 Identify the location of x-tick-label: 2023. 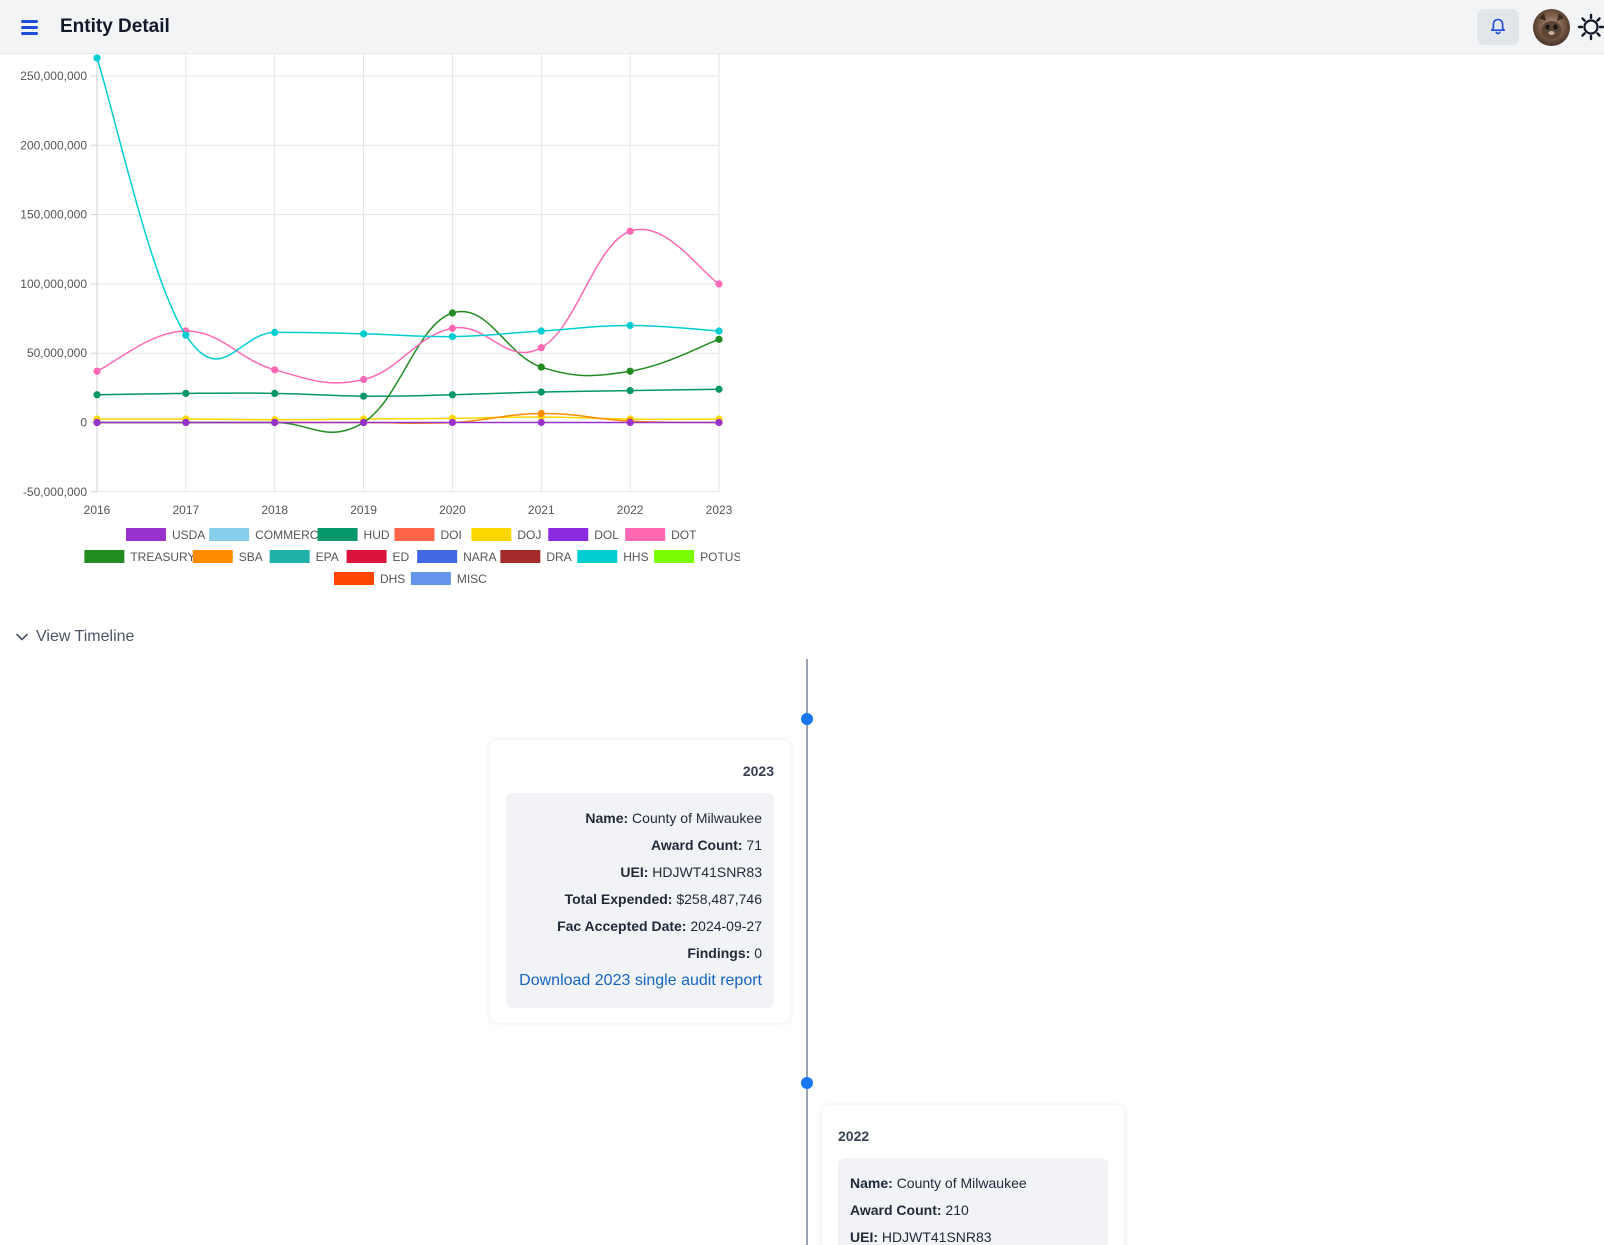
(719, 510).